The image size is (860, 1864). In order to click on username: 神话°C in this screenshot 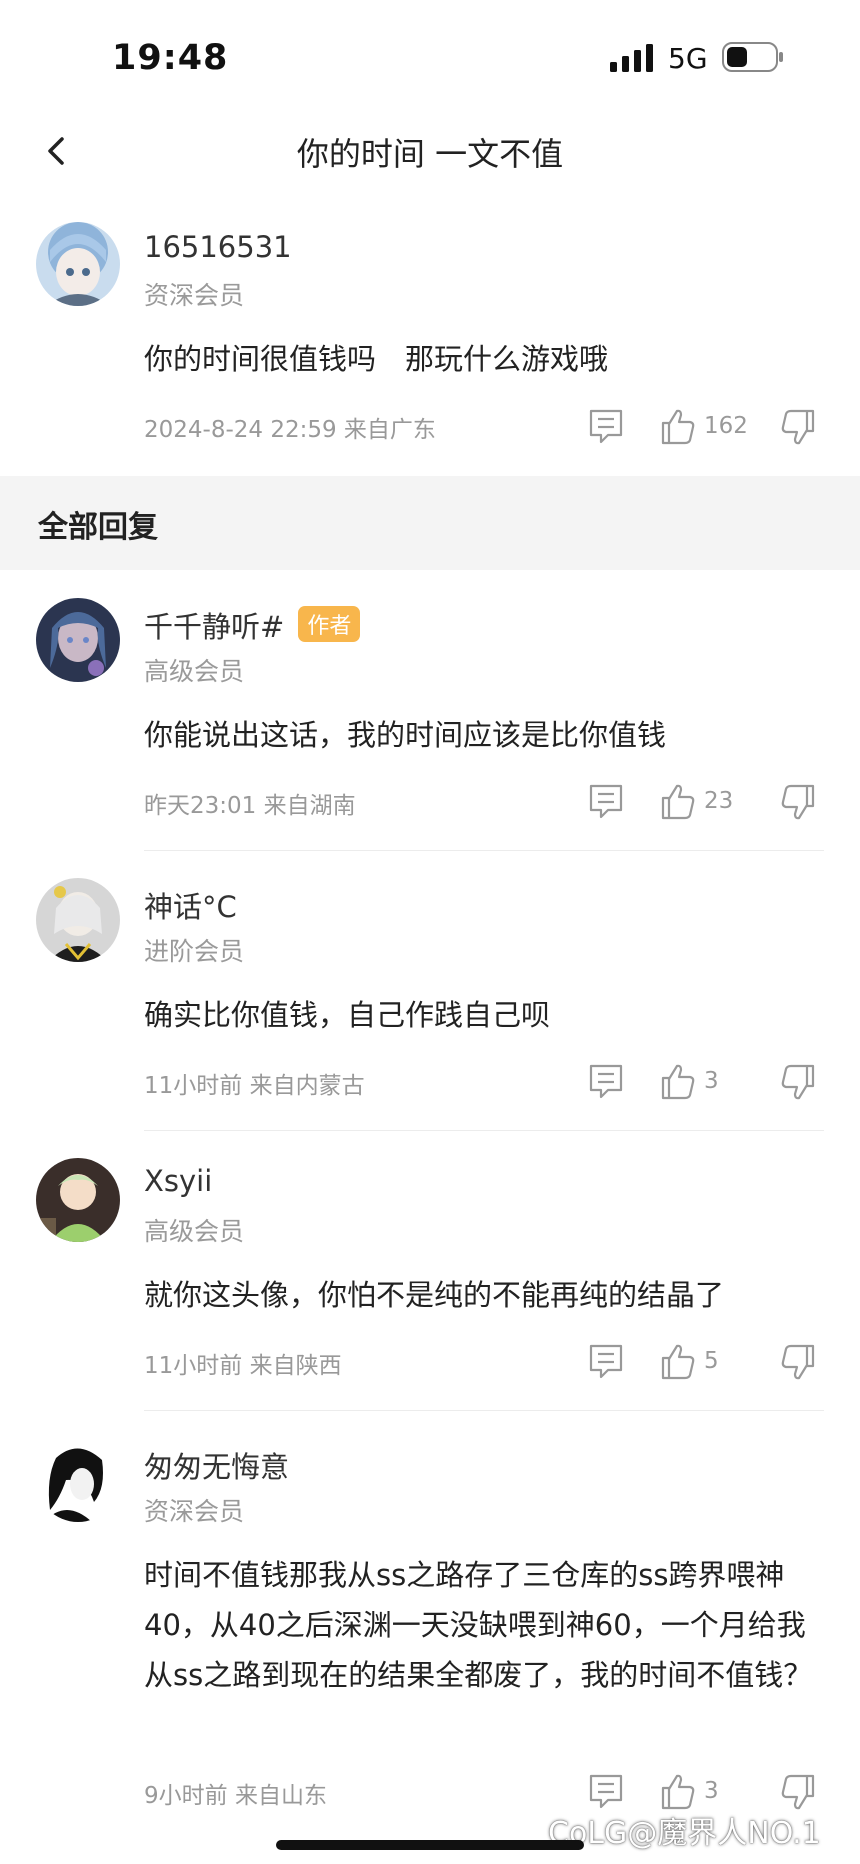, I will do `click(190, 905)`.